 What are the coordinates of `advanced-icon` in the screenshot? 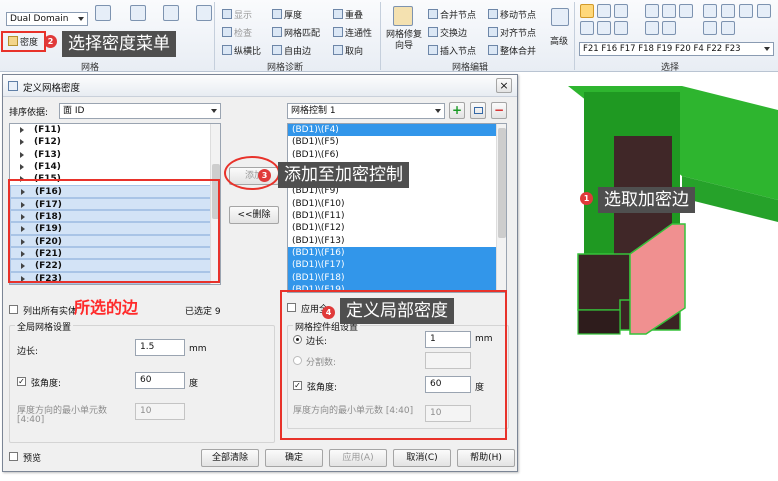 It's located at (560, 17).